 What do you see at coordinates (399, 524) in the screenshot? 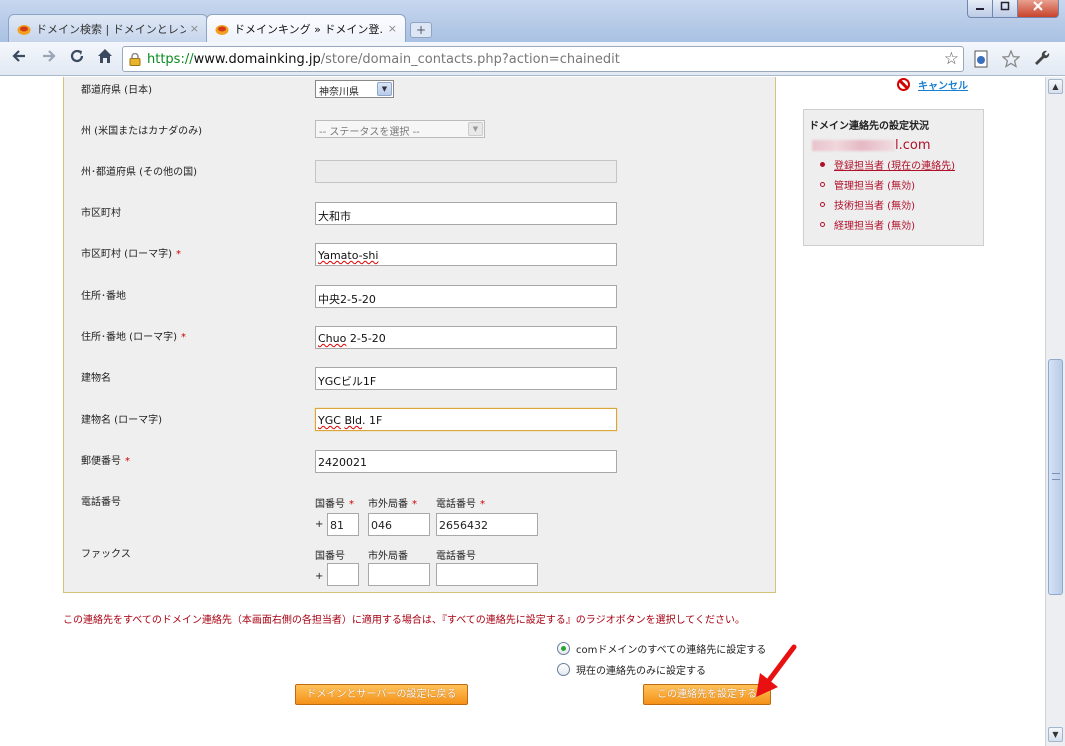
I see `phone-area-input: 046` at bounding box center [399, 524].